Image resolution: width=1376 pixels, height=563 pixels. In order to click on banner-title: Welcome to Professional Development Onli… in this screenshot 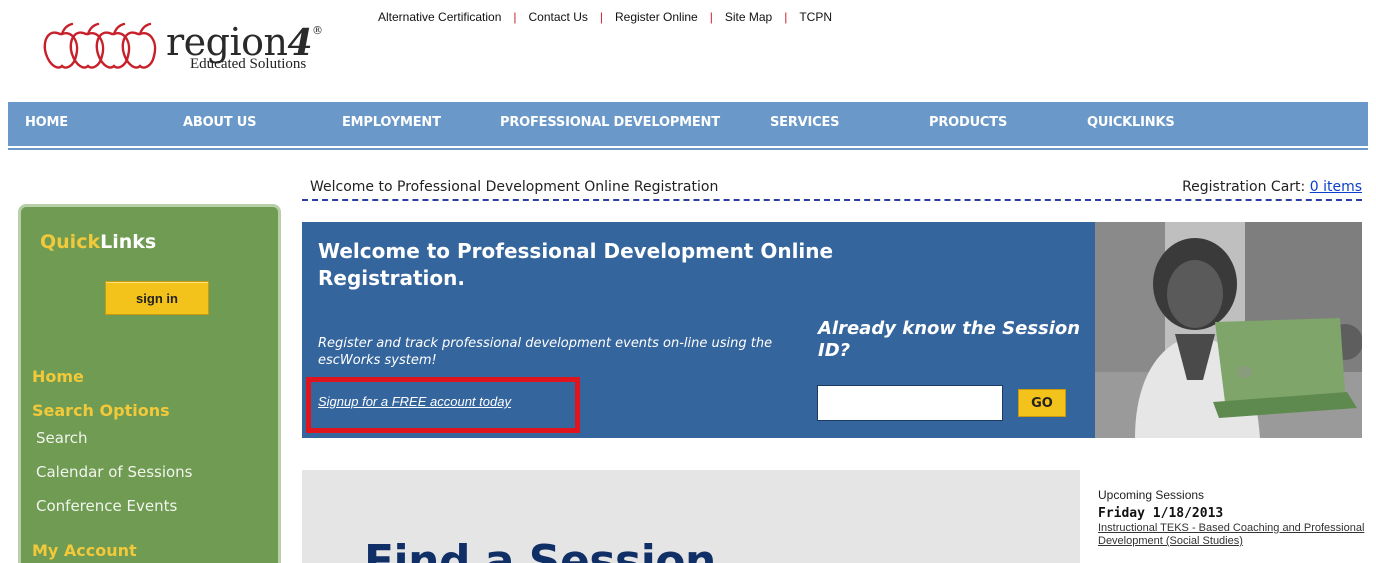, I will do `click(576, 264)`.